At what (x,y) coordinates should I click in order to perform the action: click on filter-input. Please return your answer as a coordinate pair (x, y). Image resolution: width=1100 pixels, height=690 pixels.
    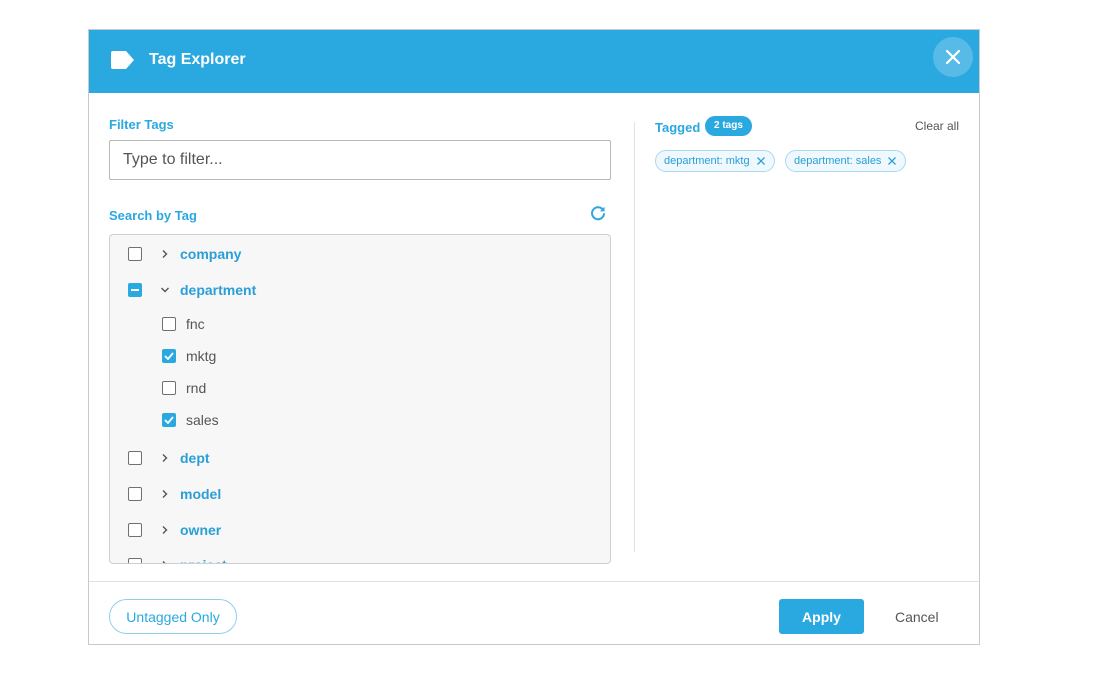
    Looking at the image, I should click on (360, 160).